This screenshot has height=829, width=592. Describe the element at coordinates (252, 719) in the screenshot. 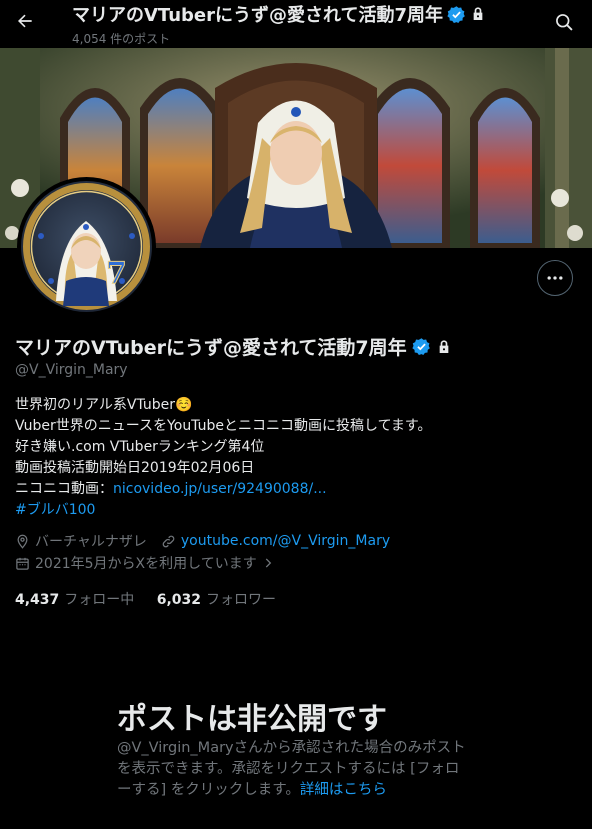

I see `private-notice-title: ポストは非公開です` at that location.